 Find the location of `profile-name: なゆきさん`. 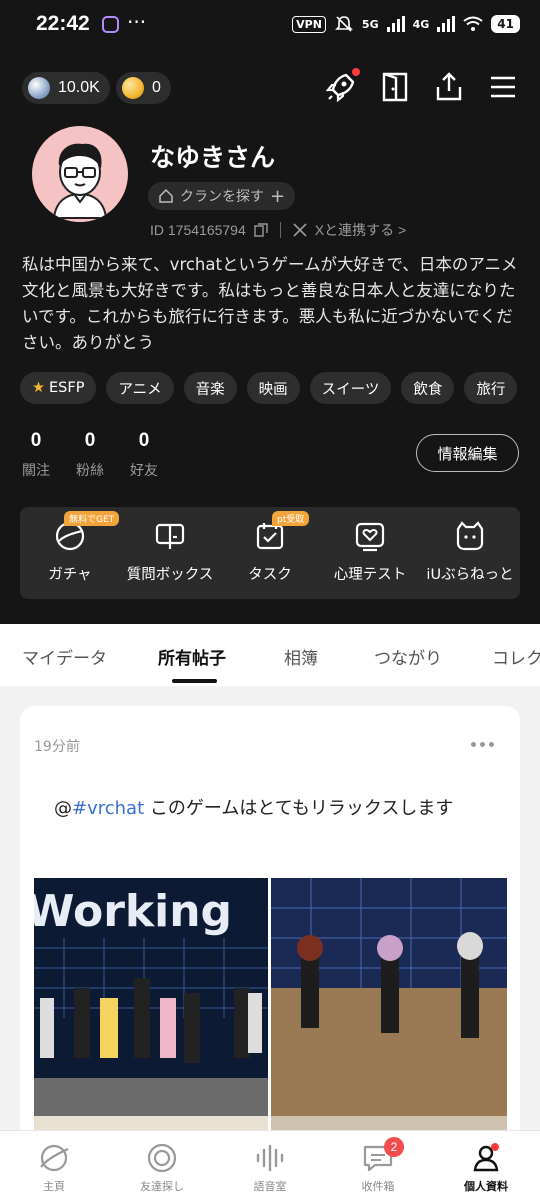

profile-name: なゆきさん is located at coordinates (213, 157).